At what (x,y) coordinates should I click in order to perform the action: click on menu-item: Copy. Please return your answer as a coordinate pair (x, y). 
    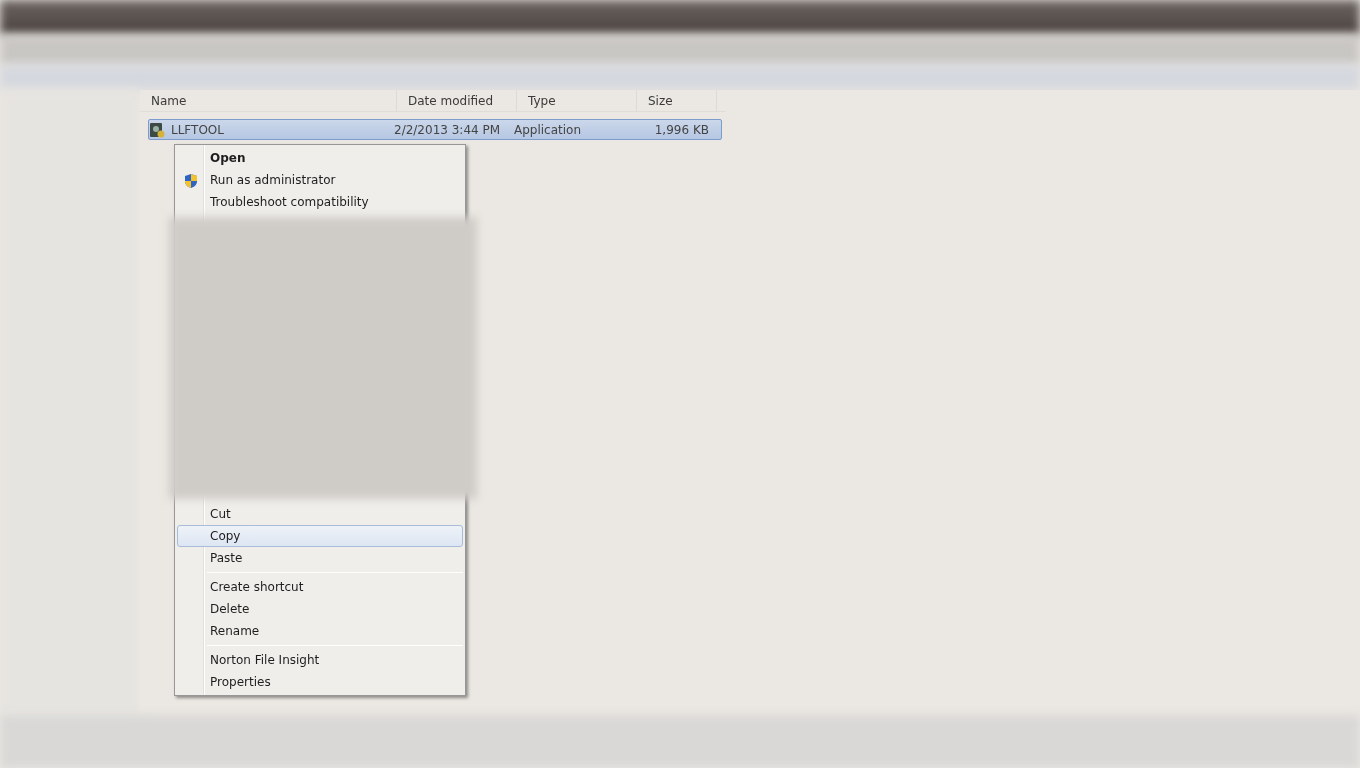
    Looking at the image, I should click on (320, 536).